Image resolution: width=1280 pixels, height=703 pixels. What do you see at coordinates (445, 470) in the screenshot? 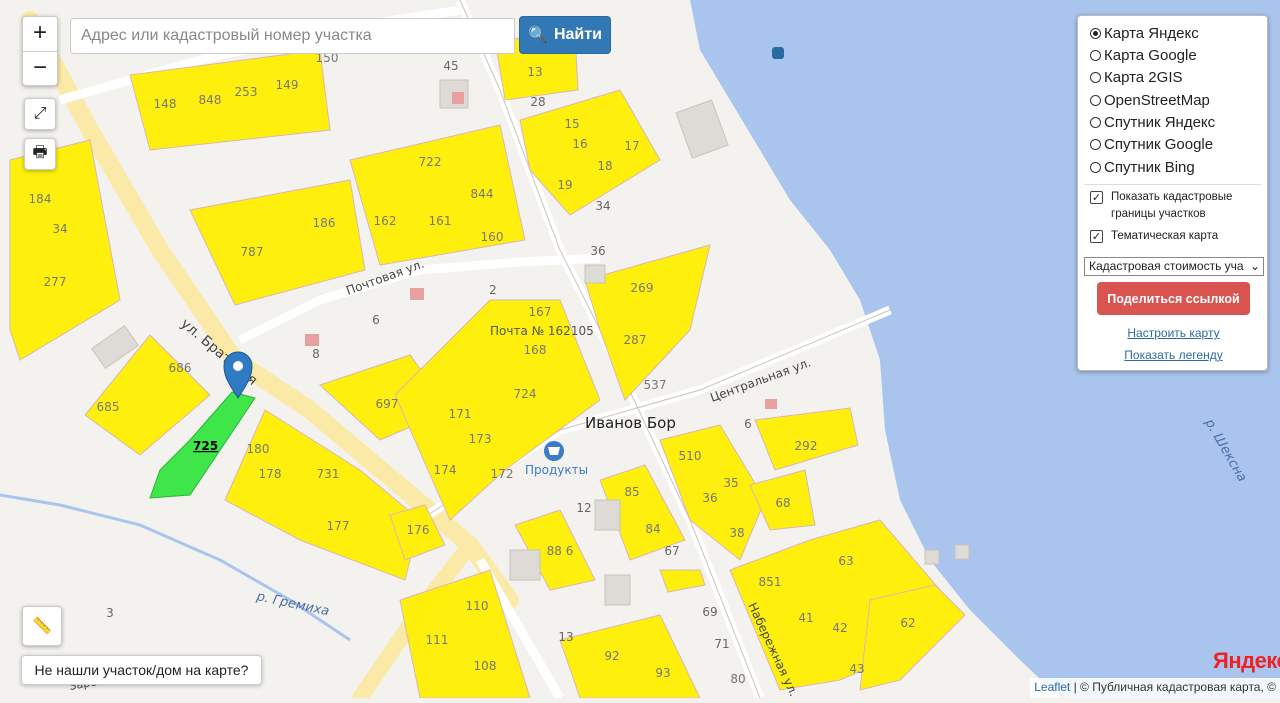
I see `parcel-label: 174` at bounding box center [445, 470].